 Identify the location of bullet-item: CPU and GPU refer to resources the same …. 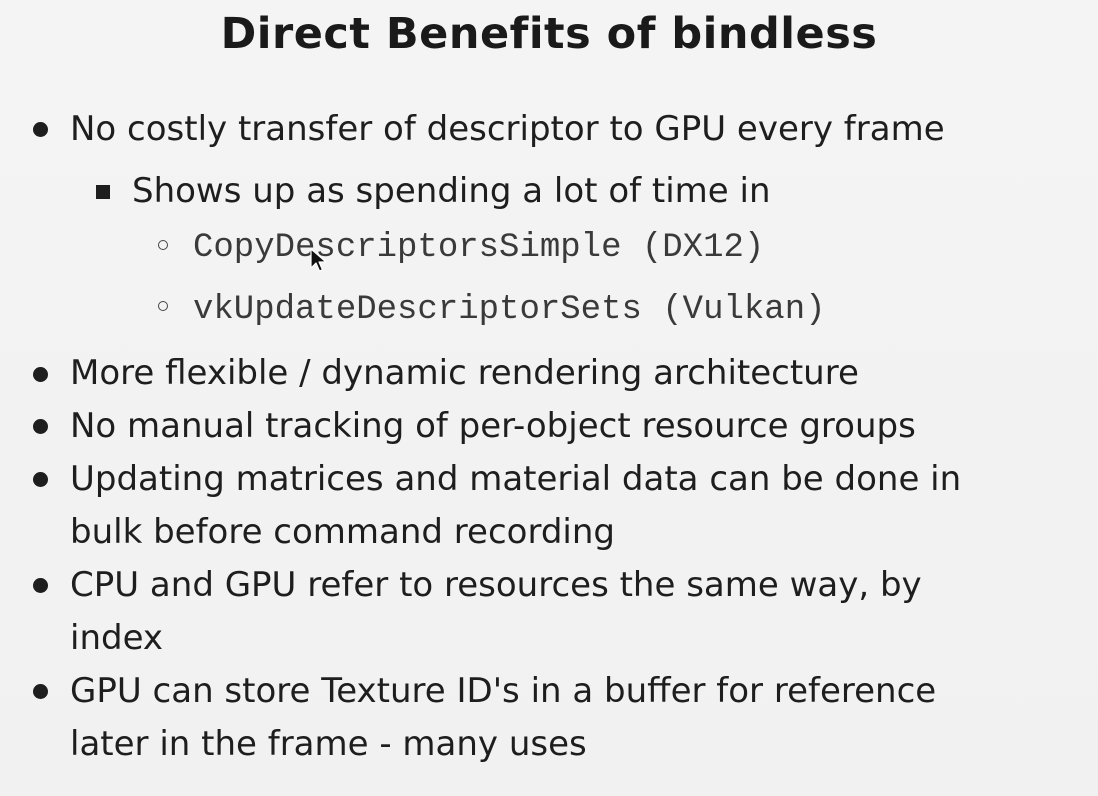
(496, 585).